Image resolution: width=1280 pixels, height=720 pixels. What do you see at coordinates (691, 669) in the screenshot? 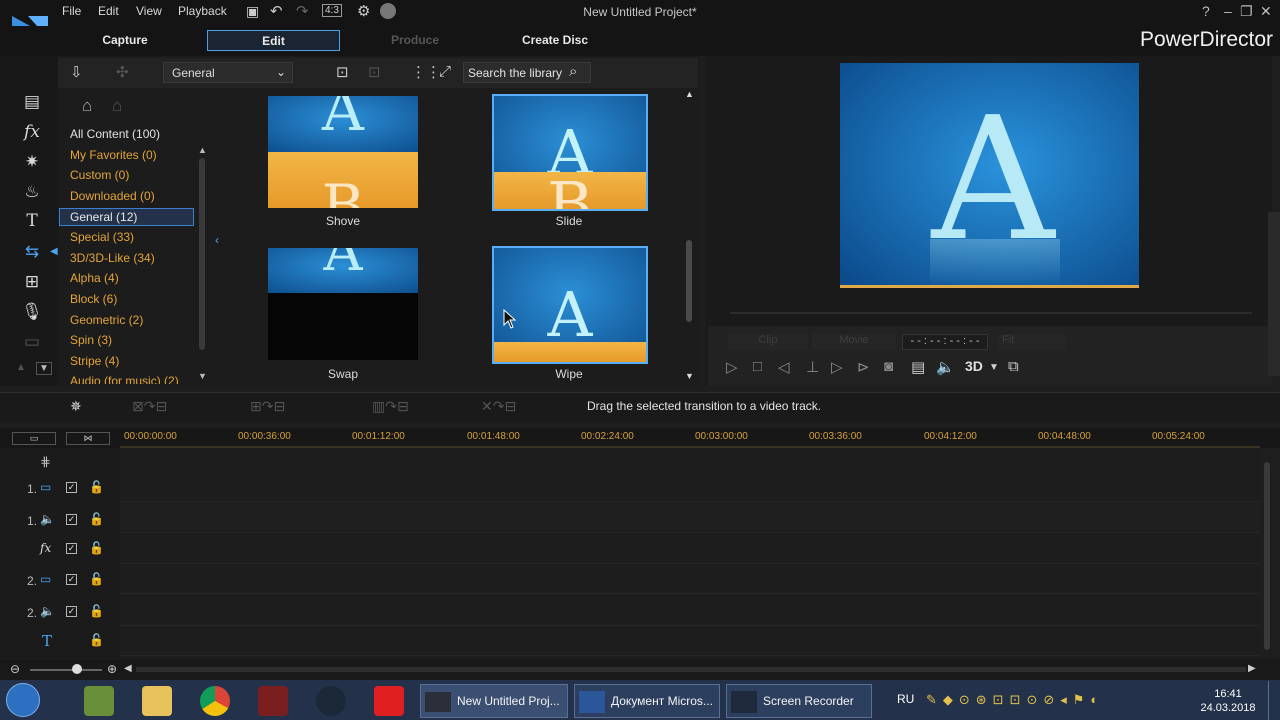
I see `timeline-hscroll` at bounding box center [691, 669].